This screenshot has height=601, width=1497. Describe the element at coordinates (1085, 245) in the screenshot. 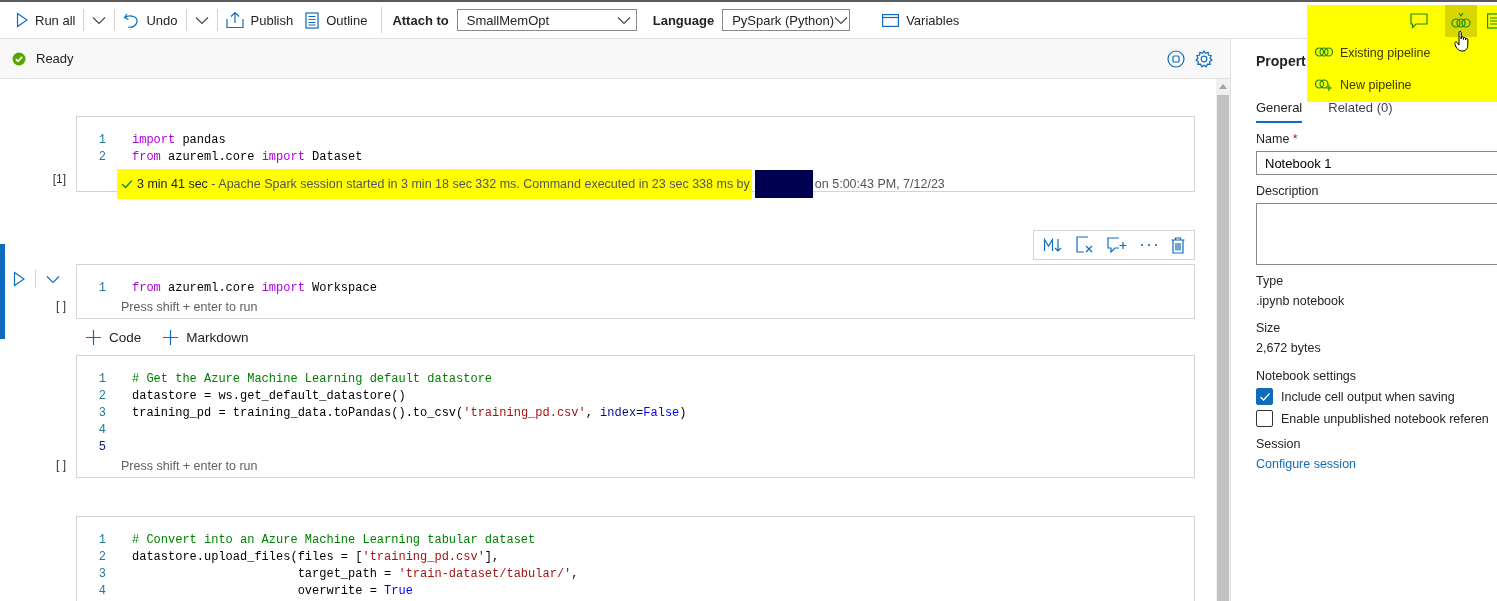

I see `clear-output-icon` at that location.